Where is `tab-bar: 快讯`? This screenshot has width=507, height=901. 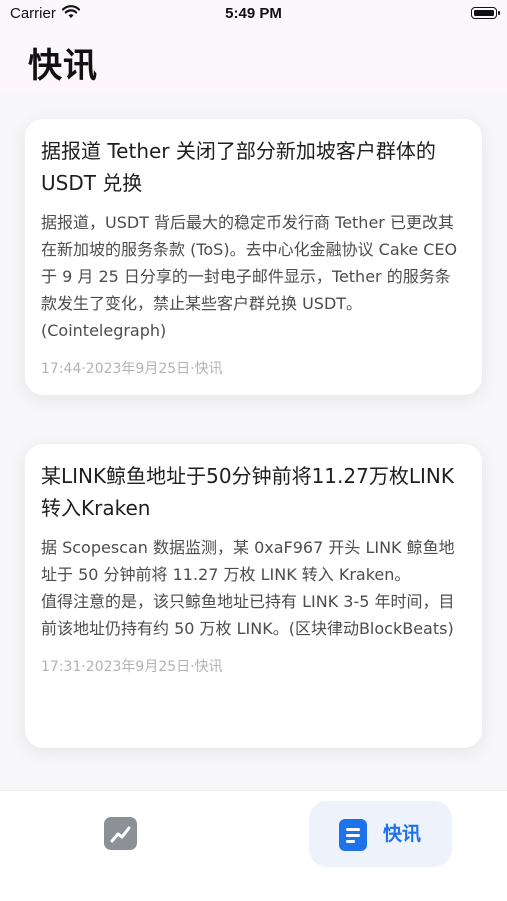 tab-bar: 快讯 is located at coordinates (253, 845).